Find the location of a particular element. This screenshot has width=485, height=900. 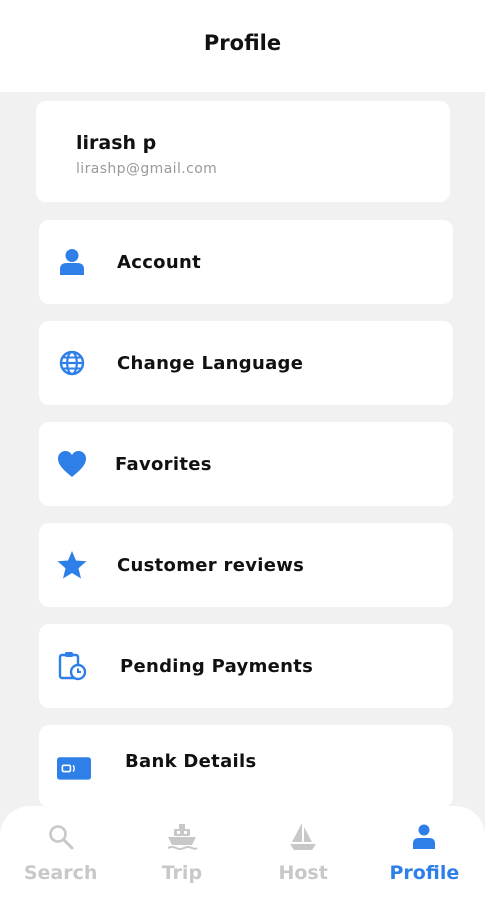

tab-search: Search is located at coordinates (60, 853).